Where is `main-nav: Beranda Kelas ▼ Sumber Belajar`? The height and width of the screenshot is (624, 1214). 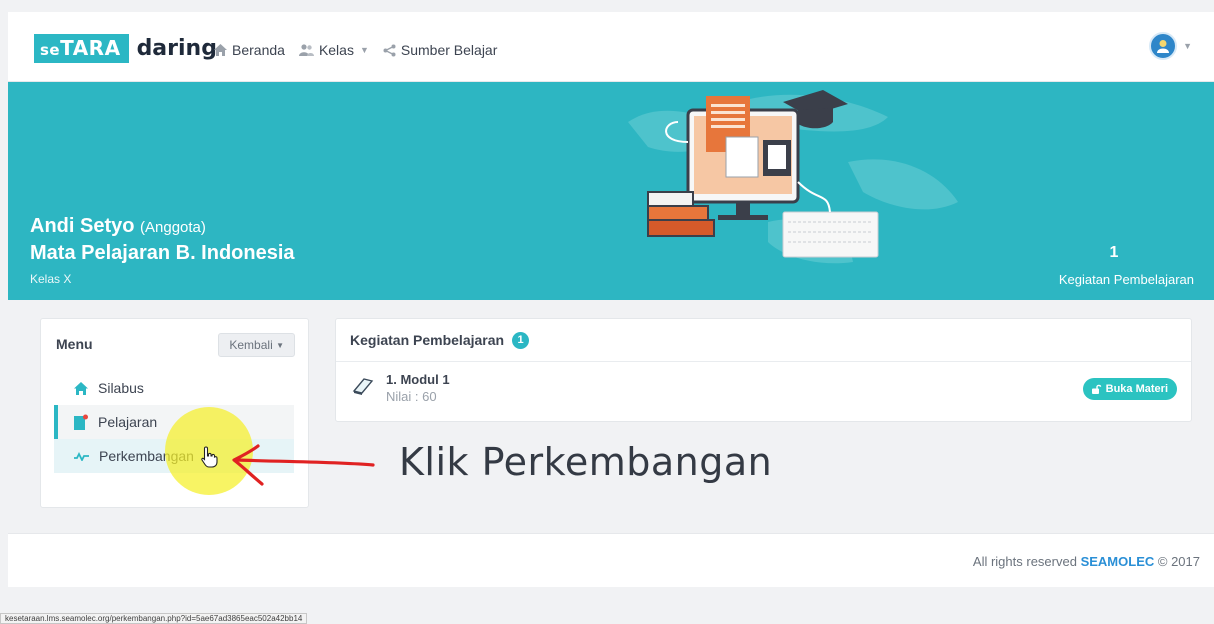
main-nav: Beranda Kelas ▼ Sumber Belajar is located at coordinates (362, 50).